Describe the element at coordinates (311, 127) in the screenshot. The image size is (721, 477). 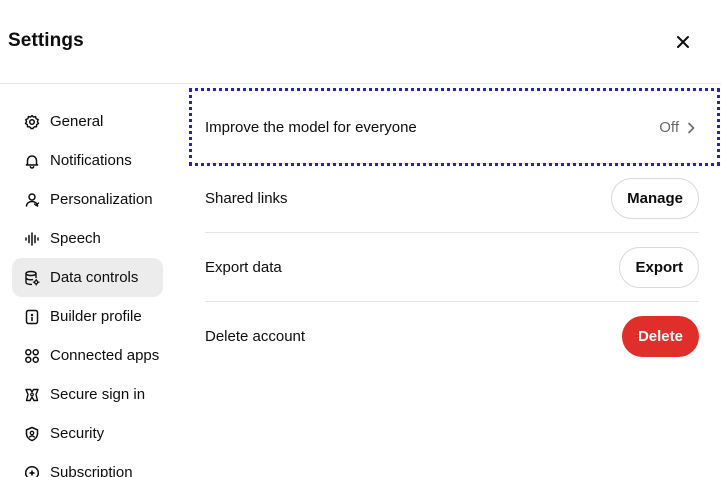
I see `improve-model-label: Improve the model for everyone` at that location.